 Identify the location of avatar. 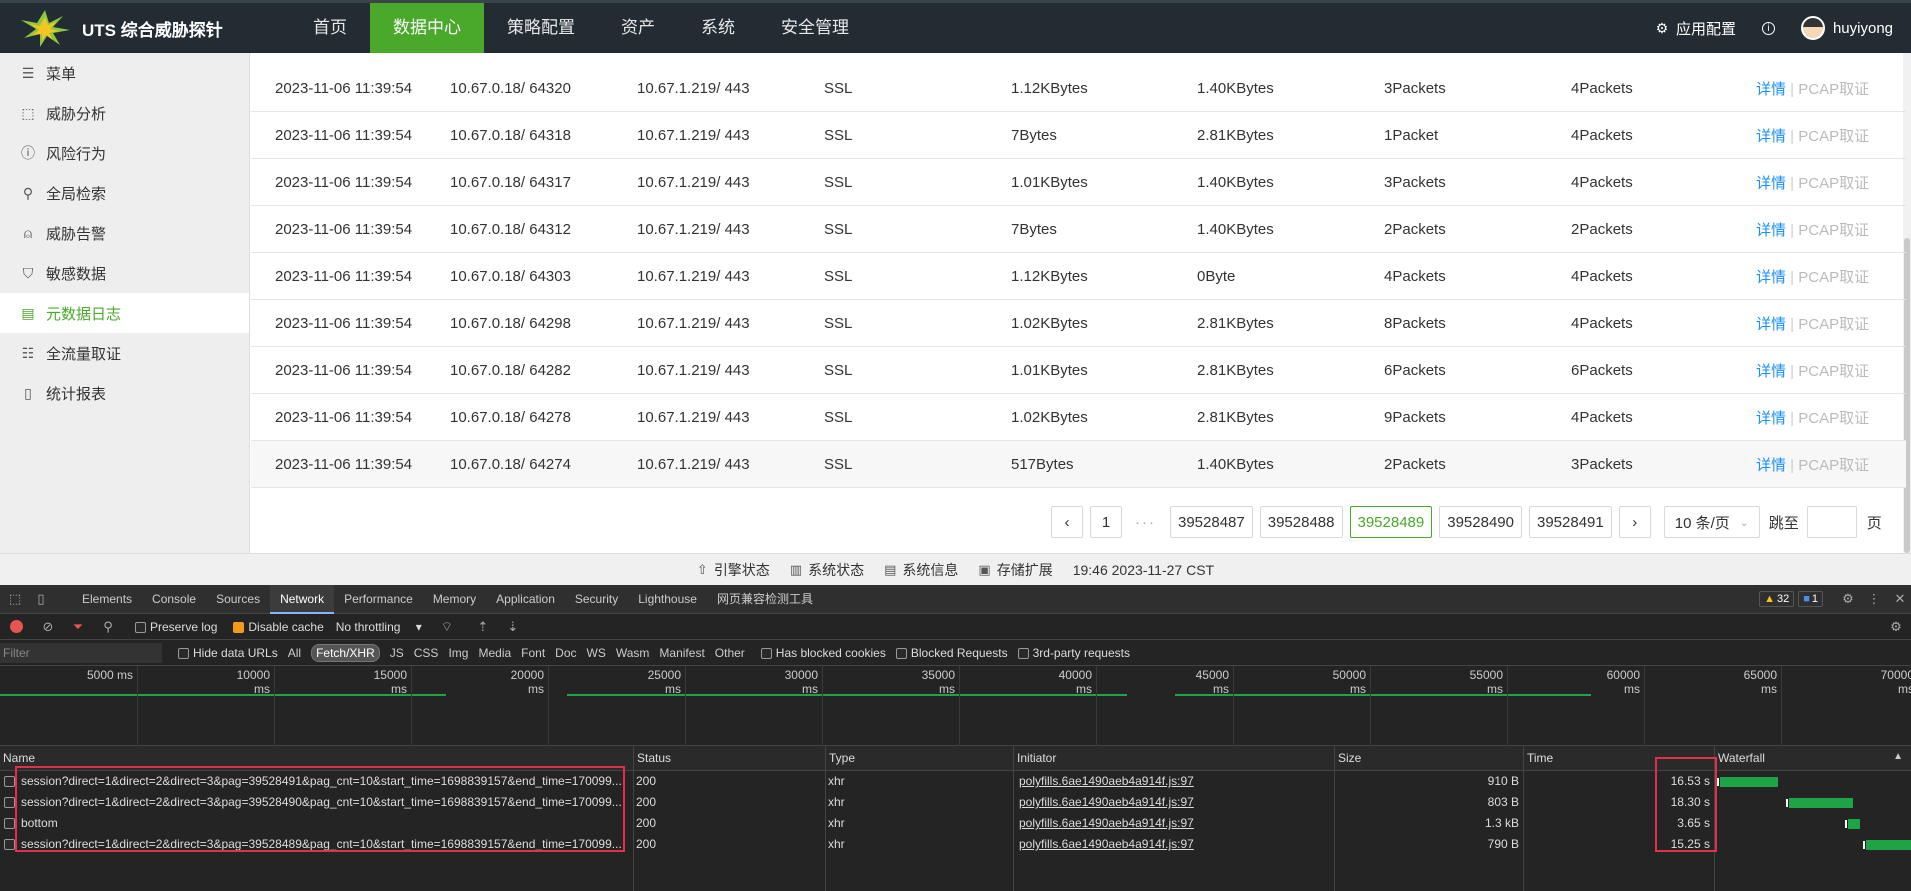
(1812, 28).